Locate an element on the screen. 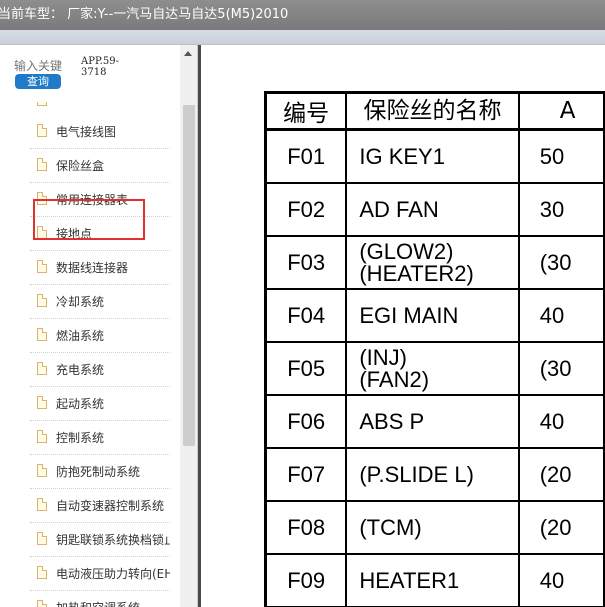 Image resolution: width=605 pixels, height=607 pixels. fuse-code: F03 is located at coordinates (306, 262).